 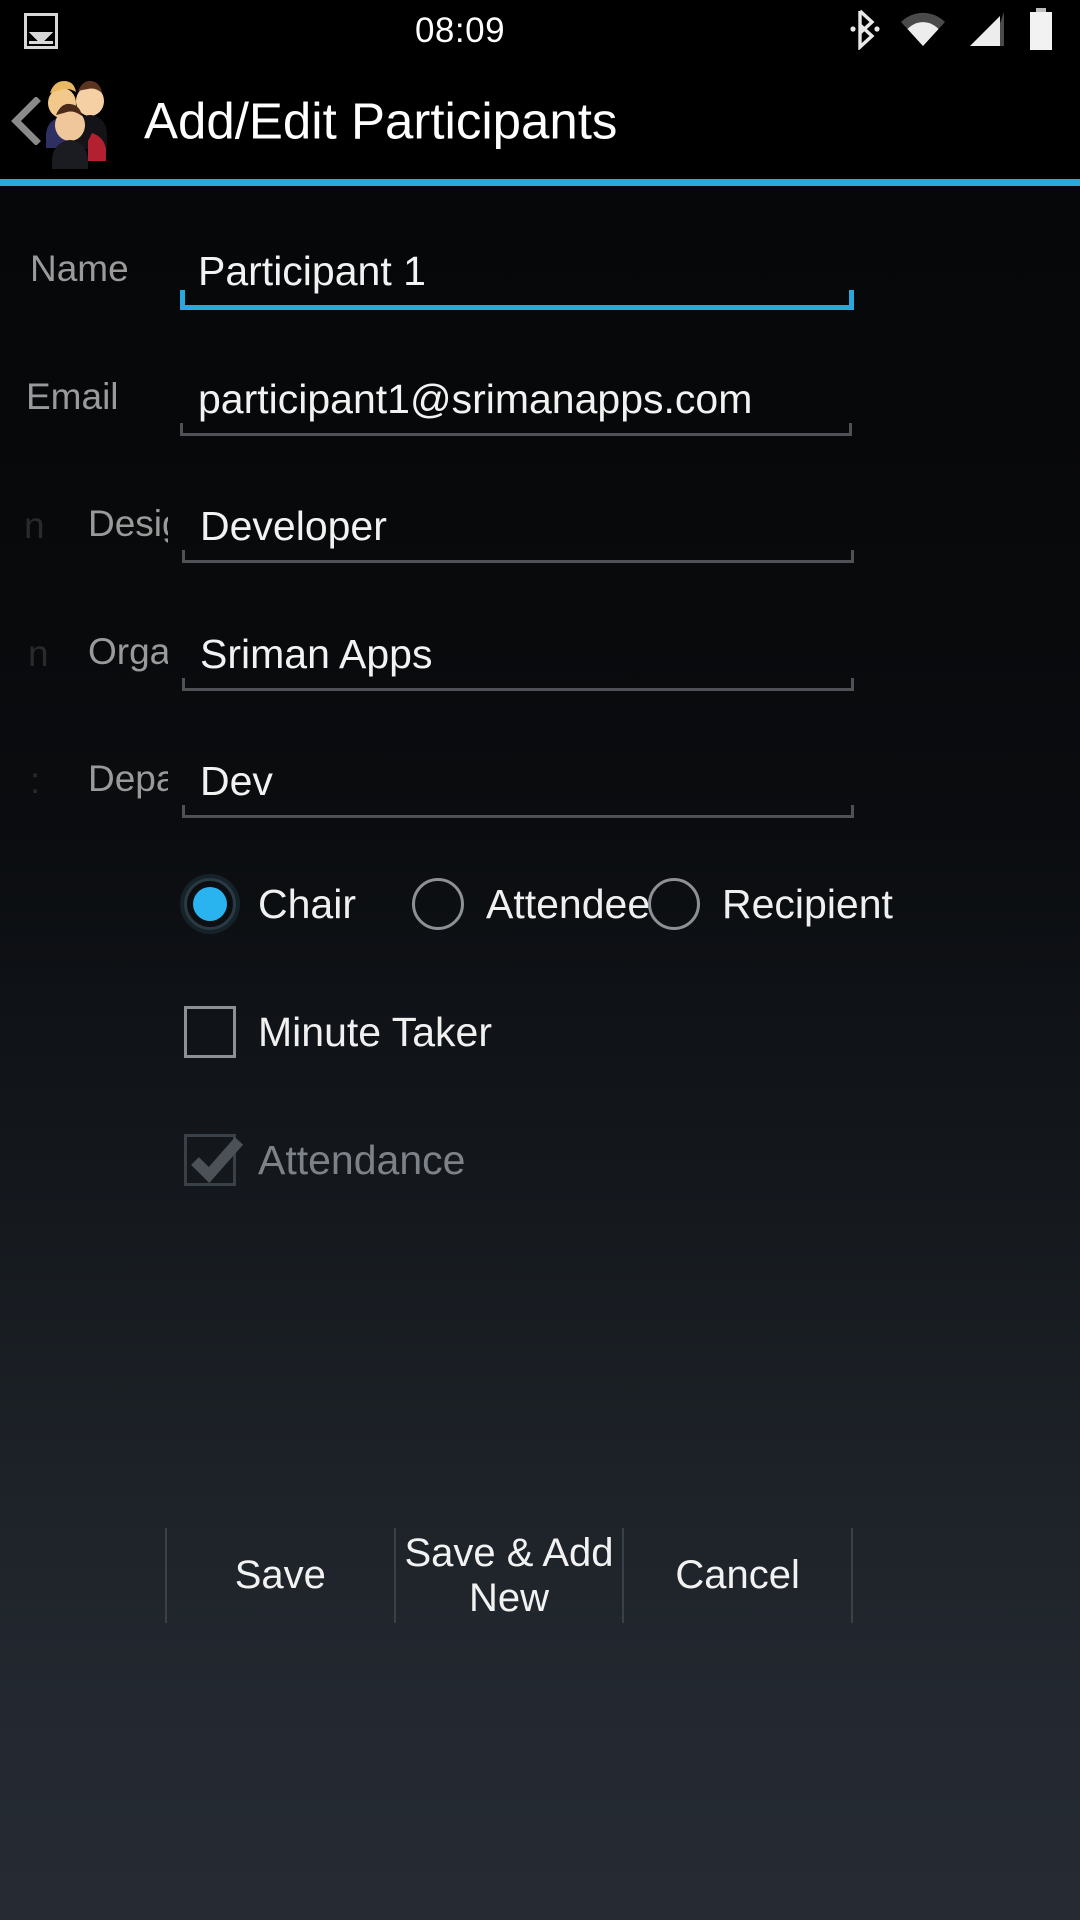 What do you see at coordinates (865, 31) in the screenshot?
I see `bluetooth-icon` at bounding box center [865, 31].